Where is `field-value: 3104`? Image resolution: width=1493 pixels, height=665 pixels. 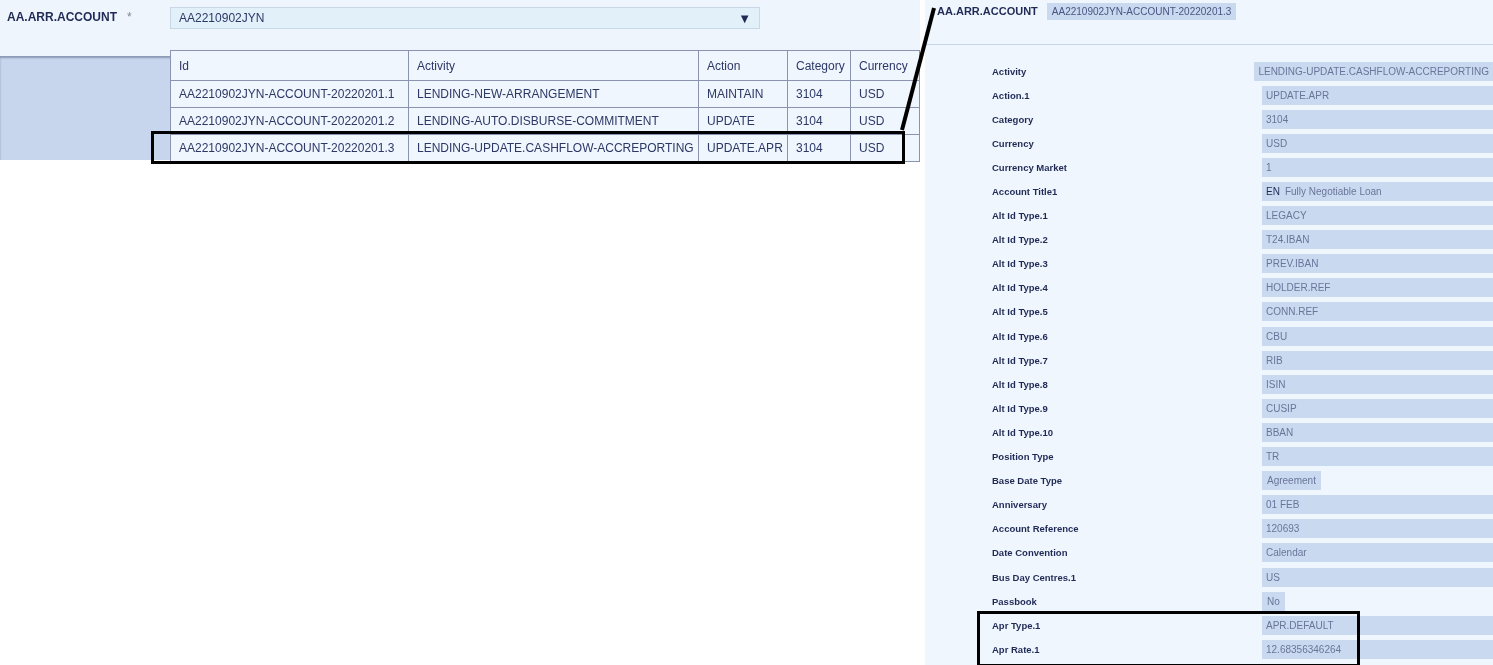
field-value: 3104 is located at coordinates (1377, 119).